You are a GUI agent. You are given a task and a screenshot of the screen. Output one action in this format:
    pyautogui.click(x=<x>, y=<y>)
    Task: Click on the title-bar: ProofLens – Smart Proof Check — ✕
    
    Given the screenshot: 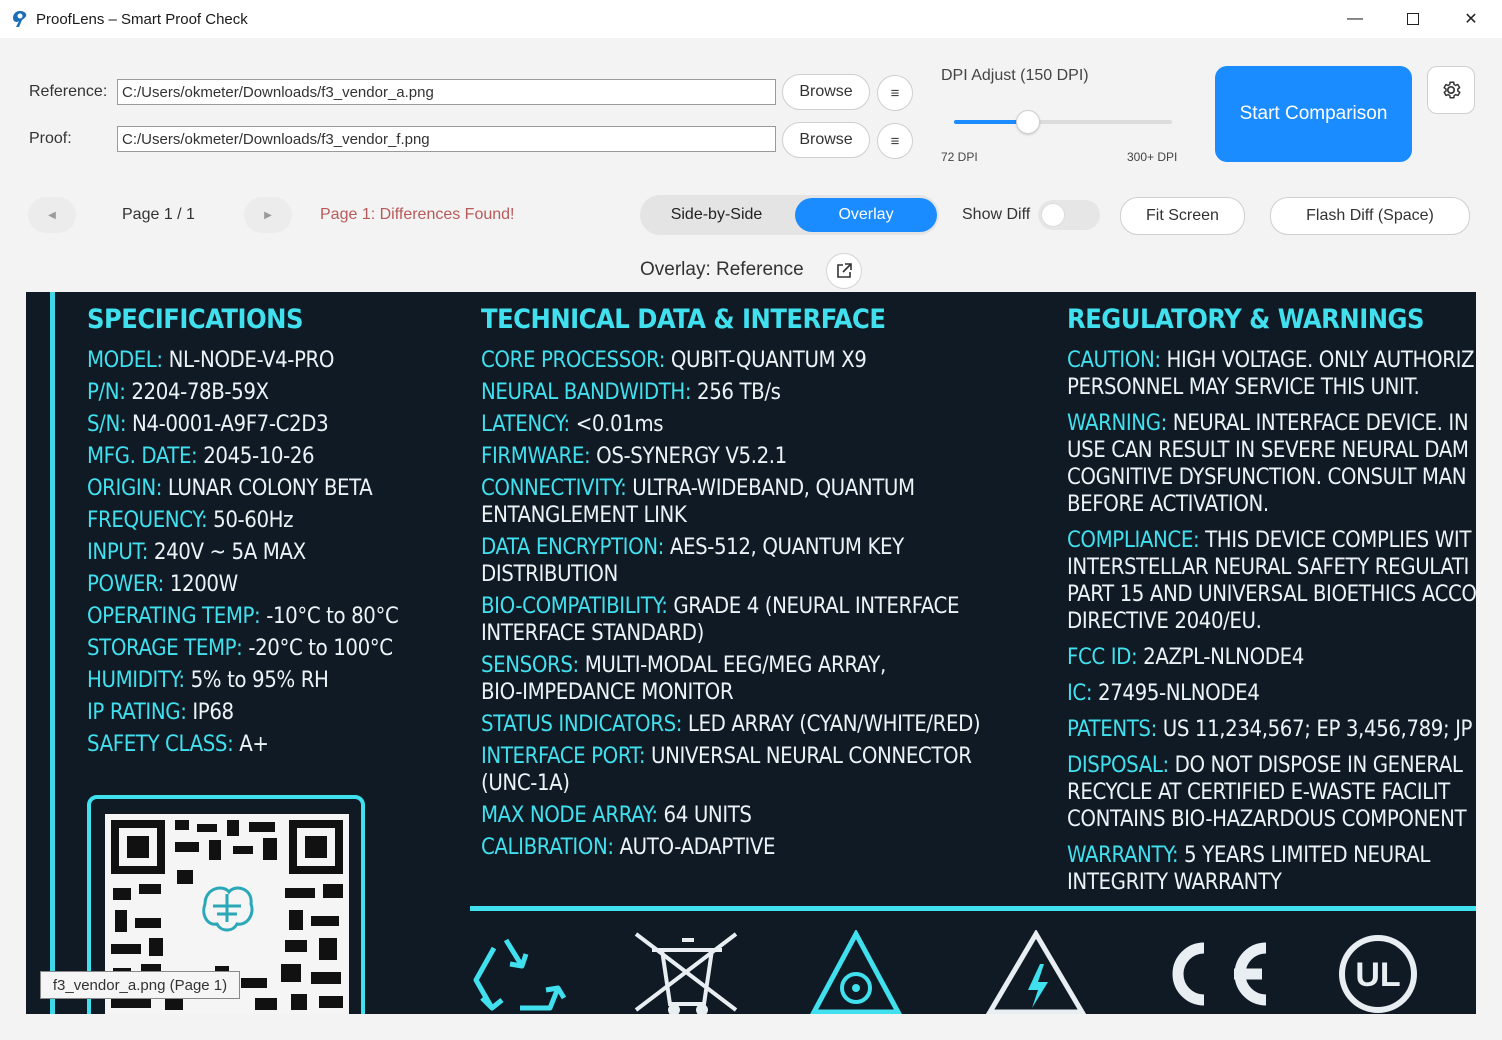 What is the action you would take?
    pyautogui.click(x=751, y=19)
    